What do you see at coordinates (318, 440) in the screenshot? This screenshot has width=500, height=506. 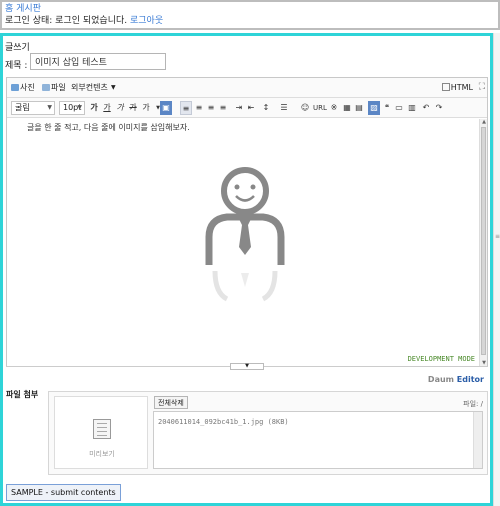 I see `attachment-file-list: 2040611014_092bc41b_1.jpg (8KB)` at bounding box center [318, 440].